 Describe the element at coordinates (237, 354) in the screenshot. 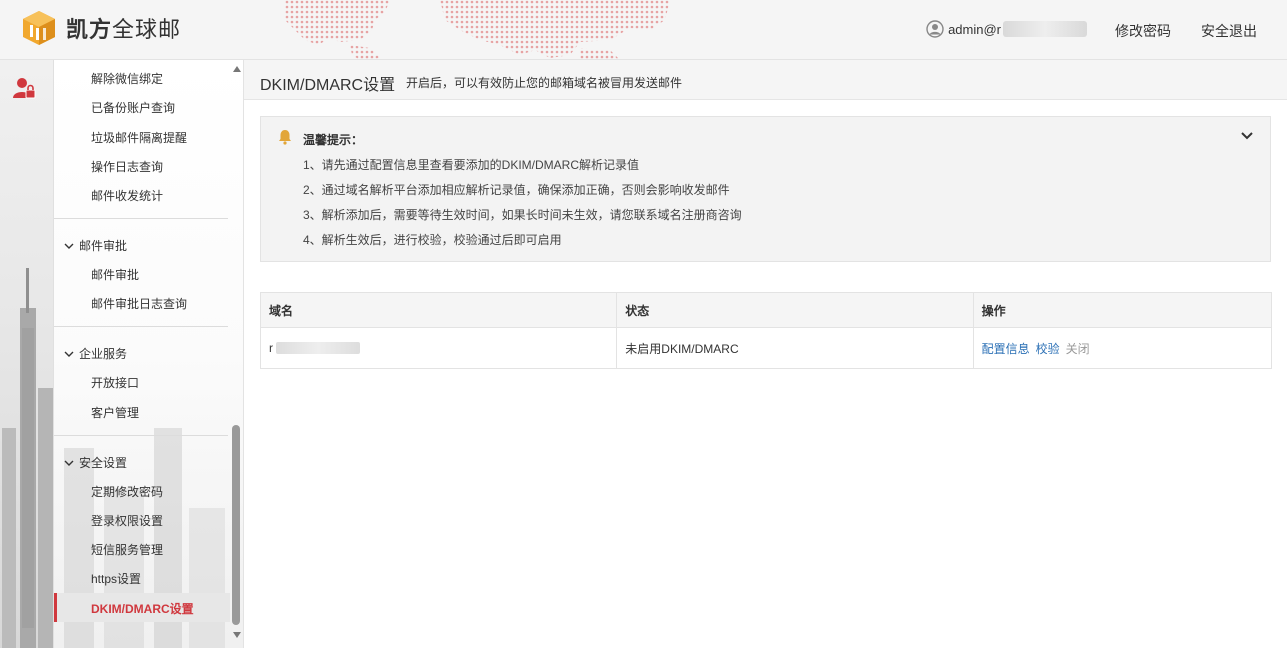

I see `sidebar-scrollbar` at that location.